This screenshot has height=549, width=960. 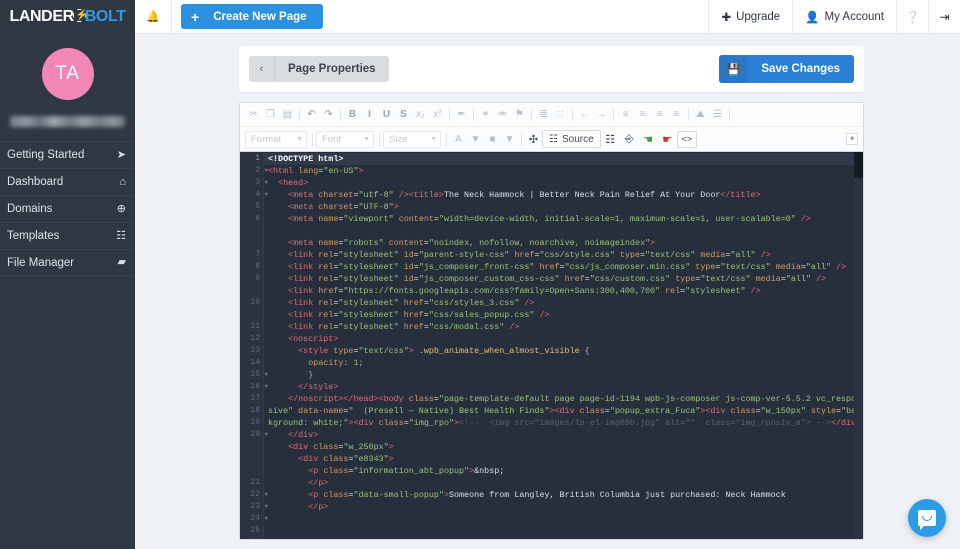 I want to click on sidebar-item-getting-started: Getting Started ➤, so click(x=67, y=154).